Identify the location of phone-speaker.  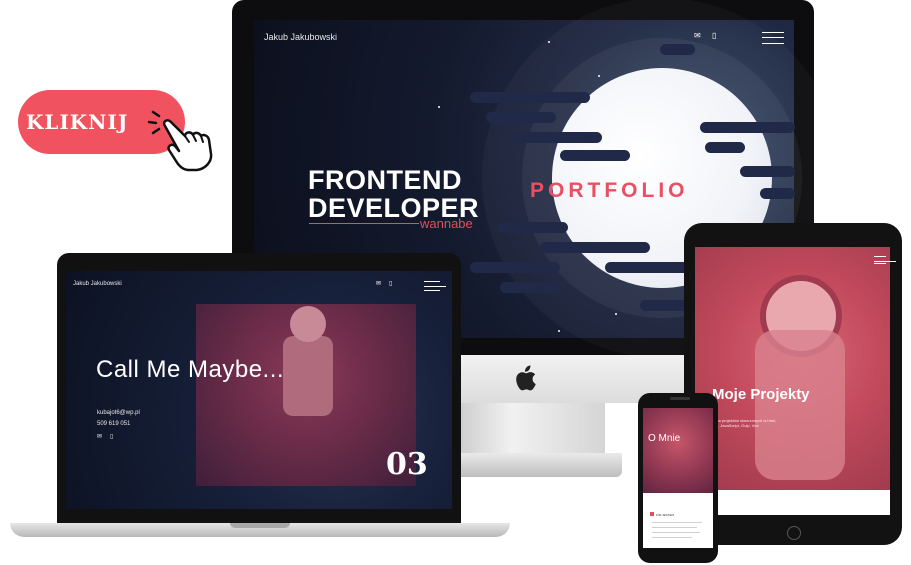
(680, 398).